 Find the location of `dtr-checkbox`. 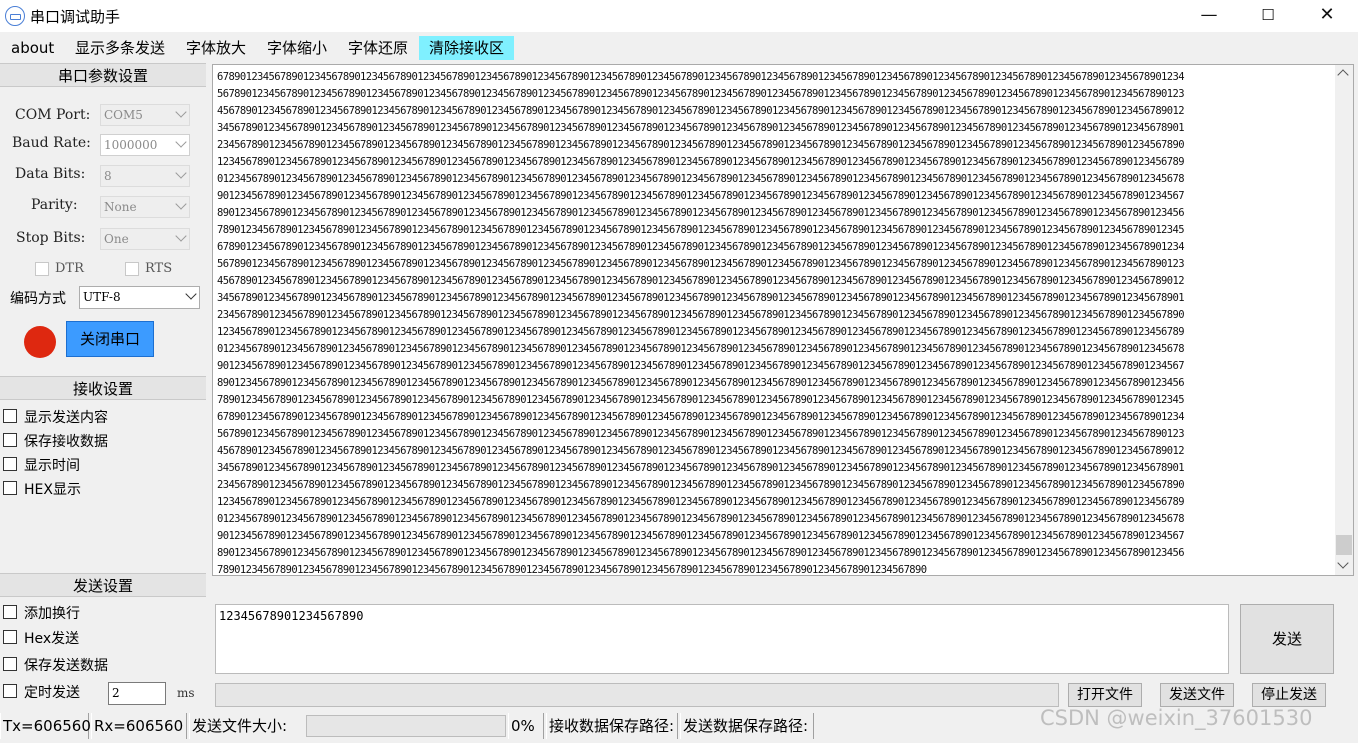

dtr-checkbox is located at coordinates (42, 269).